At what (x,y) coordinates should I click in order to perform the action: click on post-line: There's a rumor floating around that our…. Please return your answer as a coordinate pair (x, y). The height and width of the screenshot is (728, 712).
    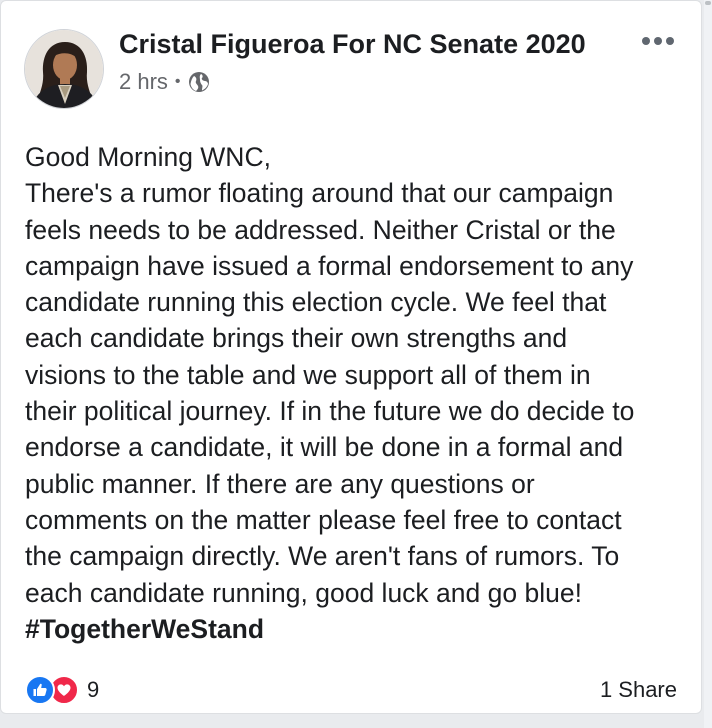
    Looking at the image, I should click on (319, 193).